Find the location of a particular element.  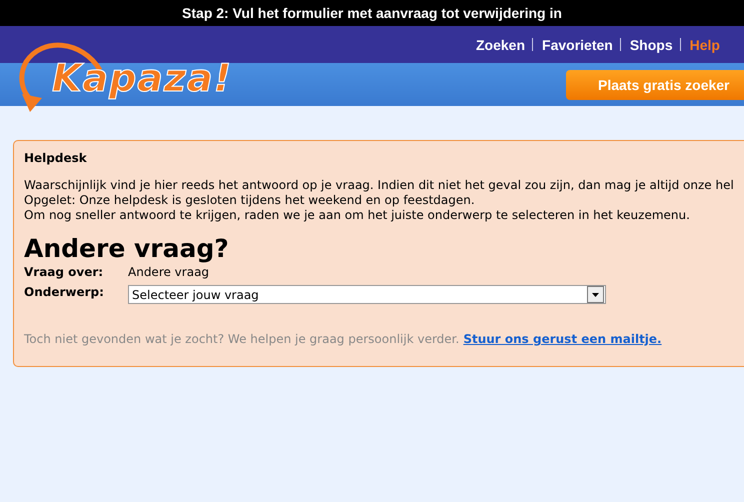

paragraph: Om nog sneller antwoord te krijgen, raden we je aan om het juiste onderwerp te selecteren in het keuzemenu. is located at coordinates (357, 215).